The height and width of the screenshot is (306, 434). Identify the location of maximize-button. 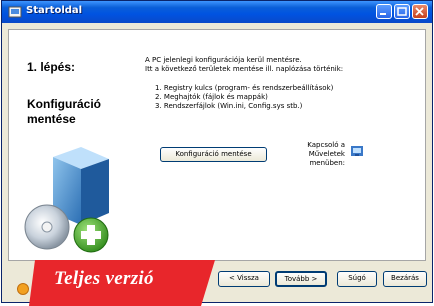
(402, 11).